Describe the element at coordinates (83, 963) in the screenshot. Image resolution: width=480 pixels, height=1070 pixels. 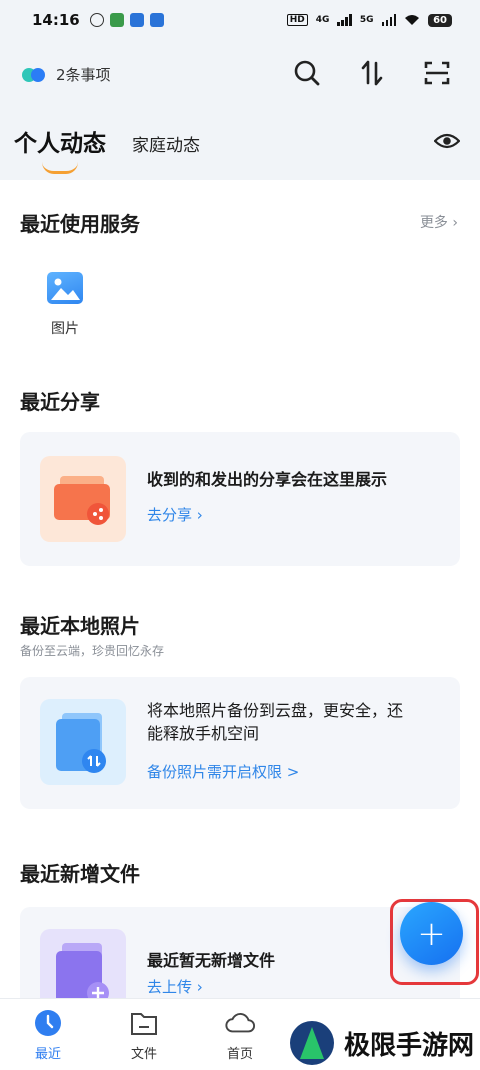
I see `new-files-bag-icon` at that location.